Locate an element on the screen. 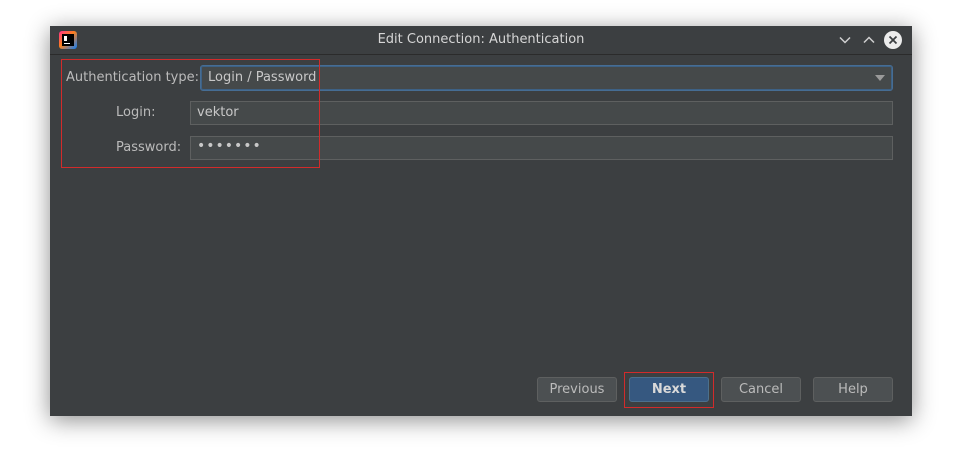  minimize-button is located at coordinates (845, 40).